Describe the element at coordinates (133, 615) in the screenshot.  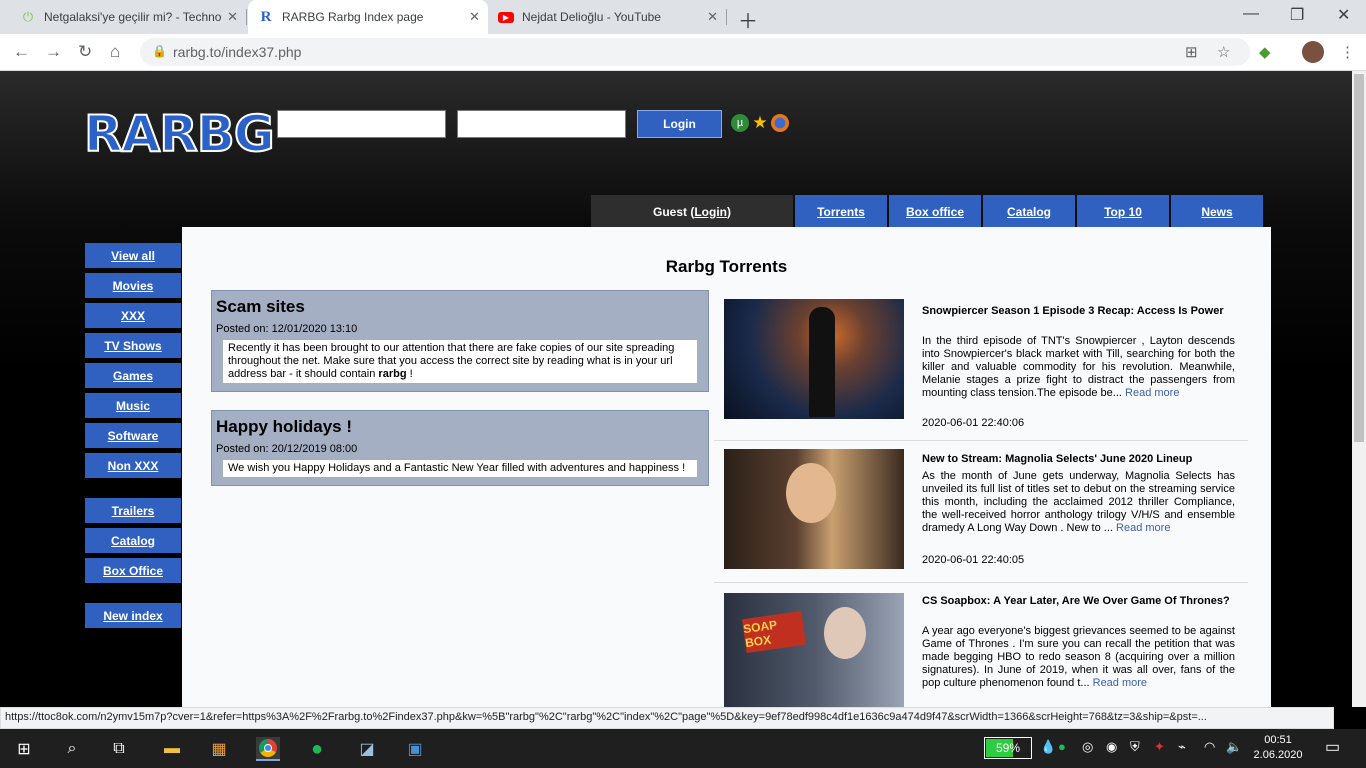
I see `sidebar-item-new-index: New index` at that location.